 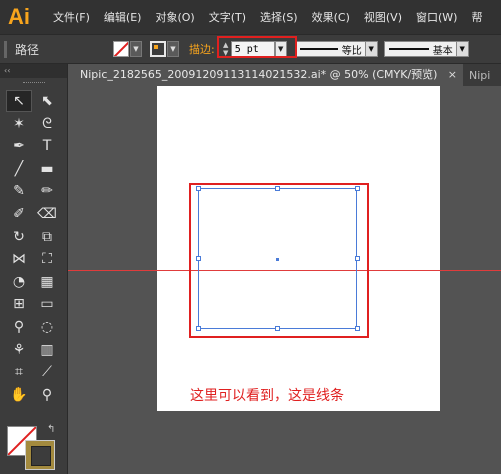 What do you see at coordinates (47, 146) in the screenshot?
I see `type-tool-icon: T` at bounding box center [47, 146].